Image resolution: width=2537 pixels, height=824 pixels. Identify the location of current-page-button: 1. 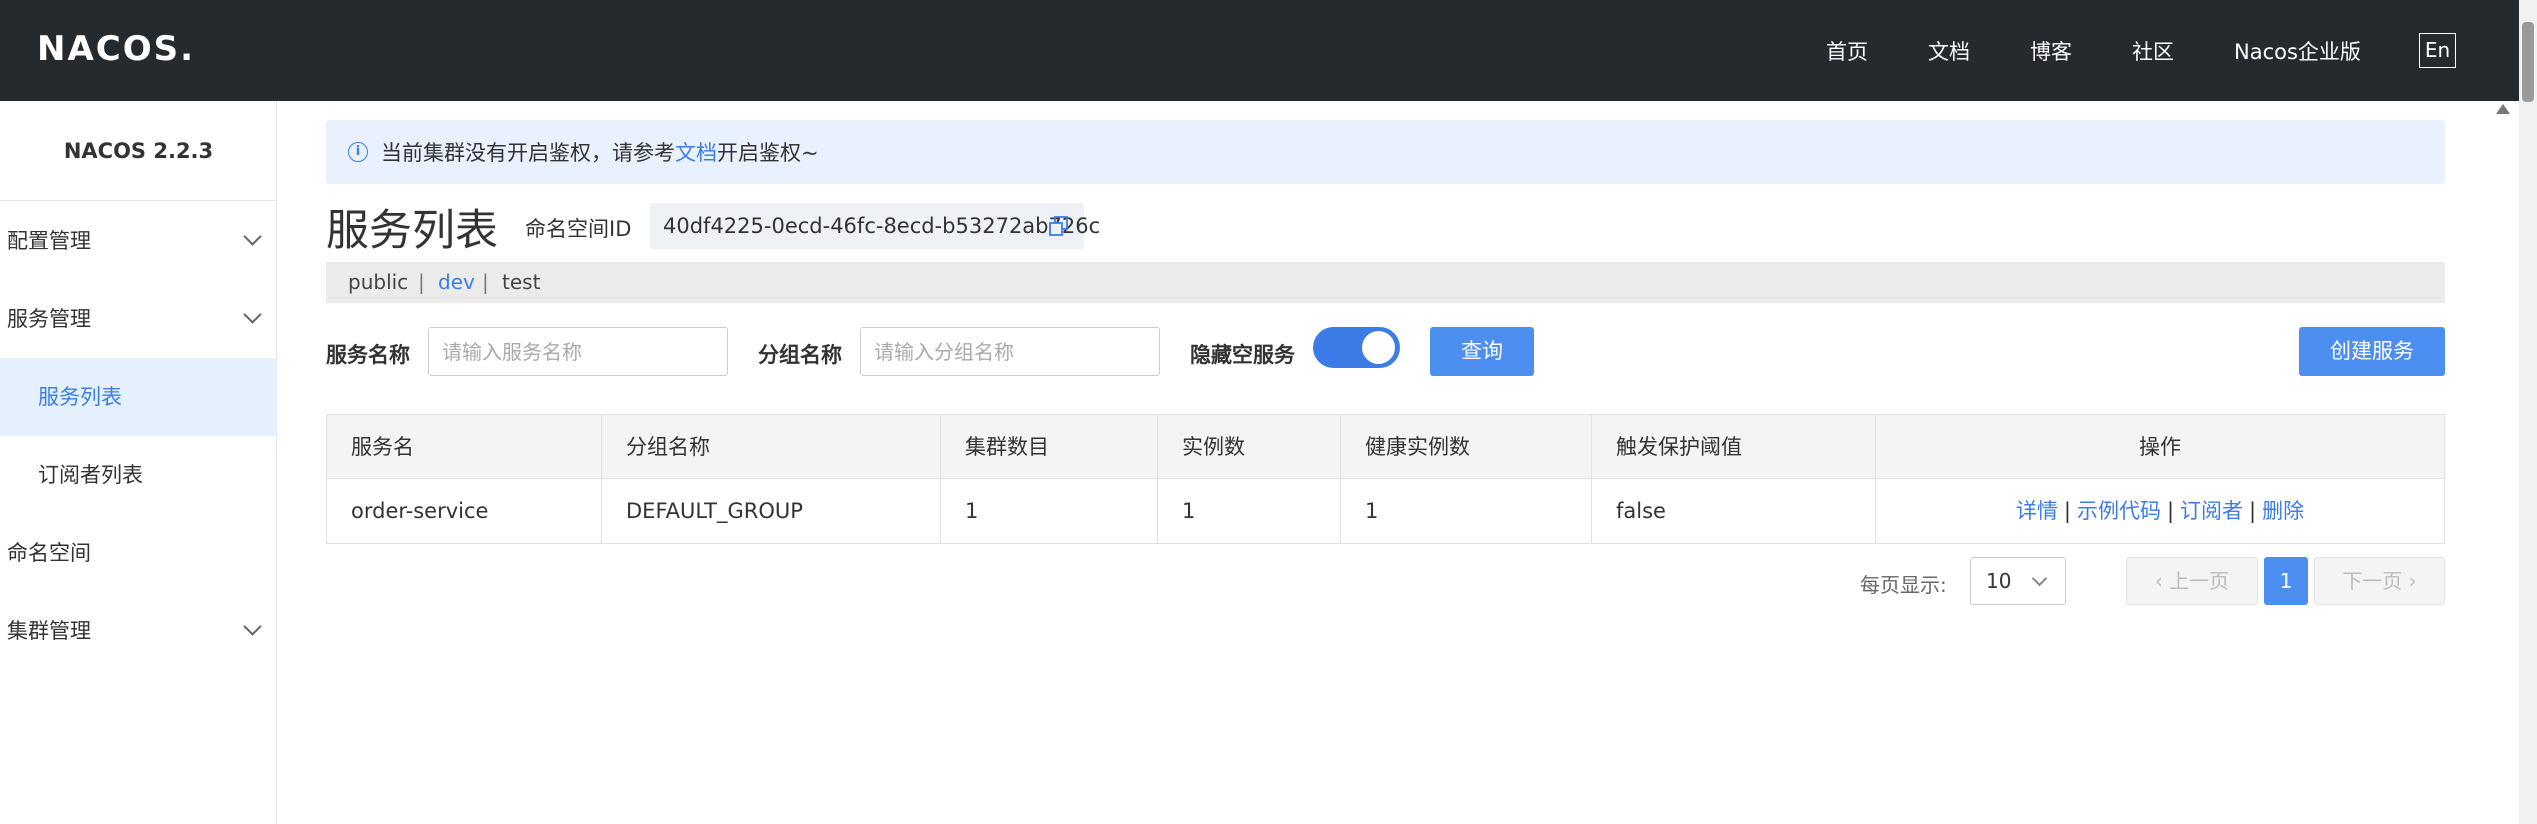
(2286, 581).